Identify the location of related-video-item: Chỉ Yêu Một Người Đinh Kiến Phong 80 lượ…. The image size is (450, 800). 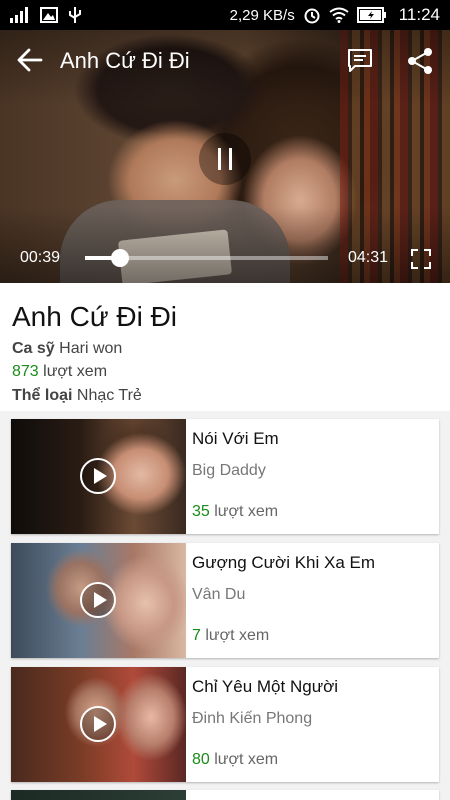
(225, 724).